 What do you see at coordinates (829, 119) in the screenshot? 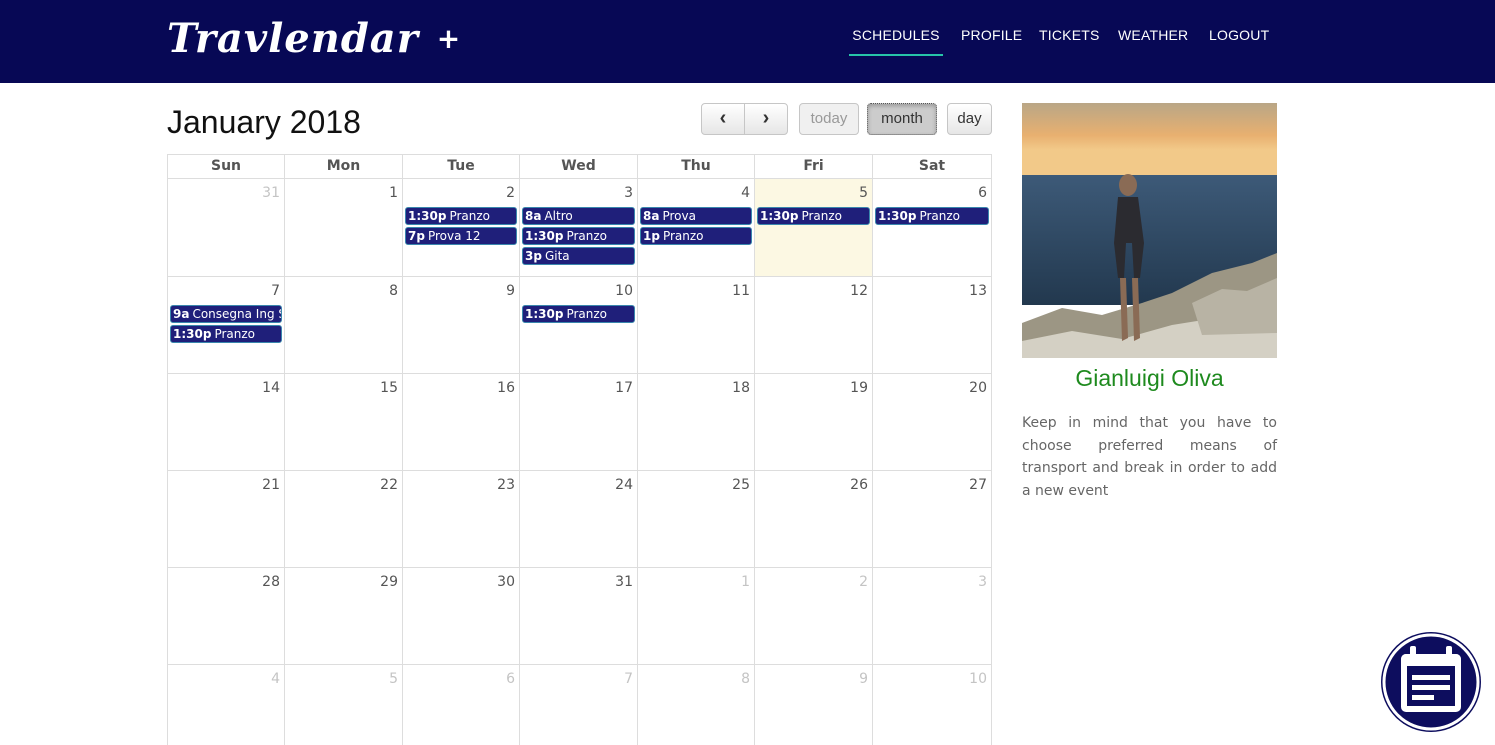
I see `today-button: today` at bounding box center [829, 119].